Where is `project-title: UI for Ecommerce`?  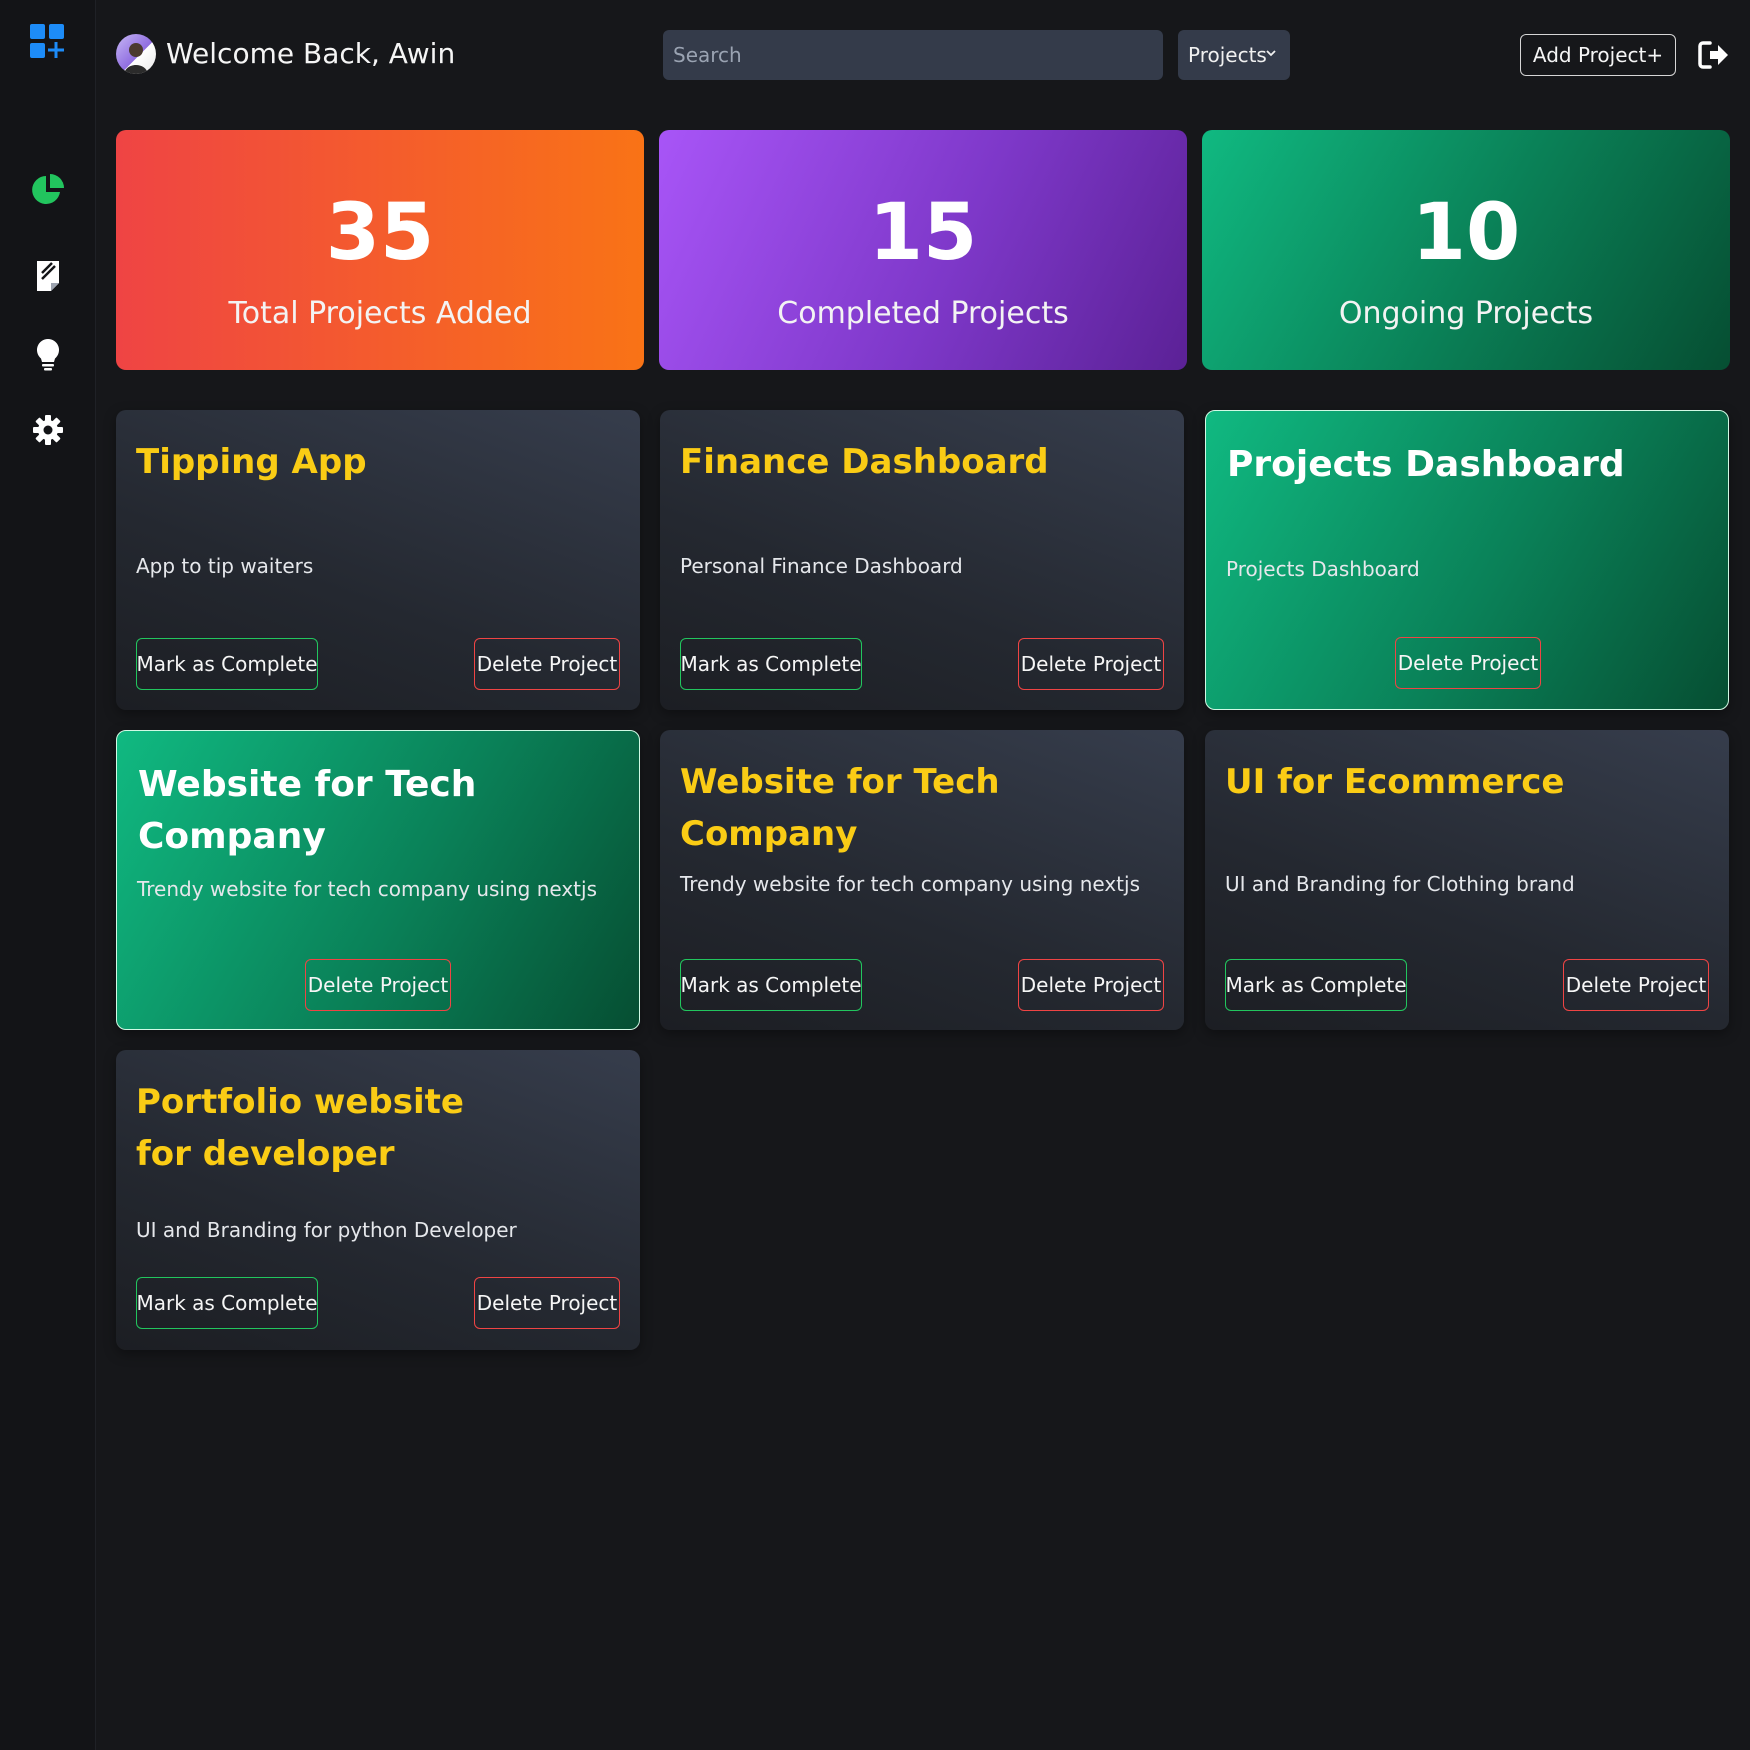
project-title: UI for Ecommerce is located at coordinates (1395, 782).